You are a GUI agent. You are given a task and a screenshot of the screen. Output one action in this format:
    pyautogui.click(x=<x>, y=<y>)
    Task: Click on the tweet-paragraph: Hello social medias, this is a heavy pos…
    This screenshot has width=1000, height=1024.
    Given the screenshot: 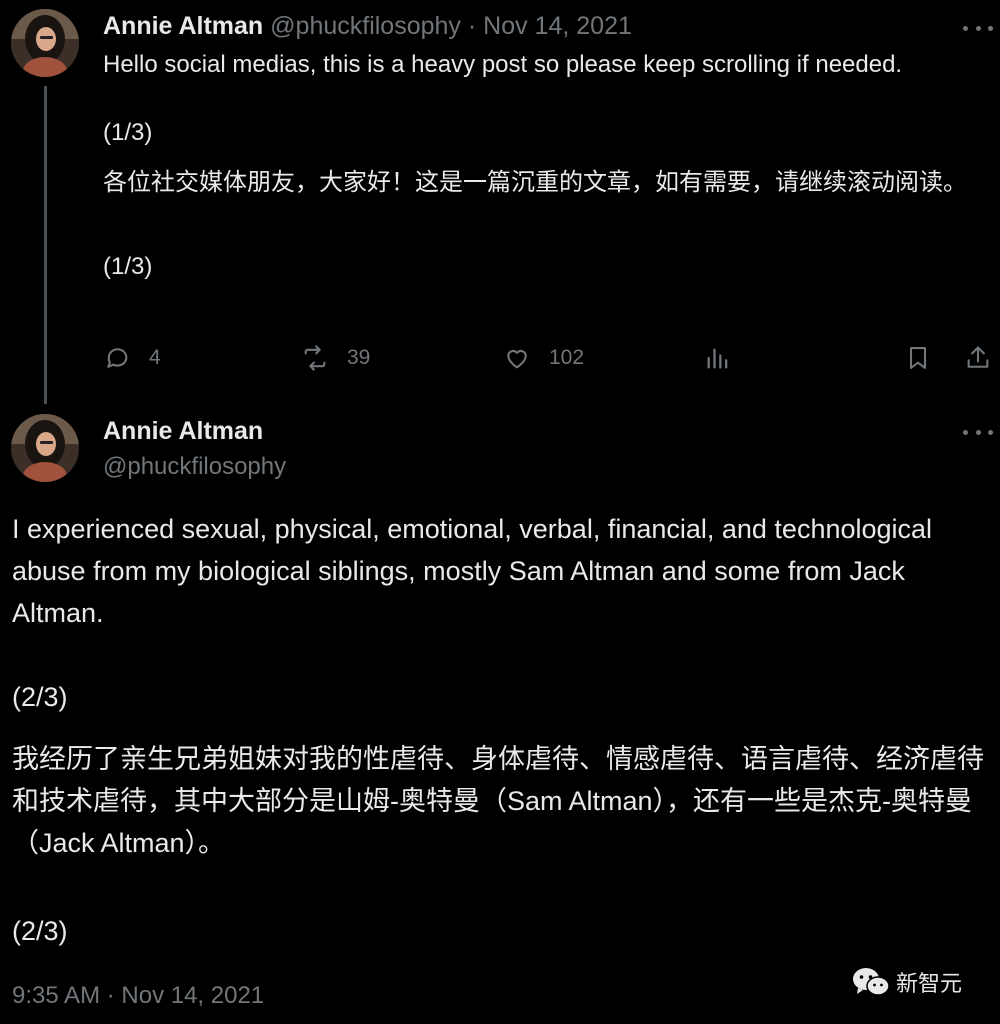 What is the action you would take?
    pyautogui.click(x=503, y=64)
    